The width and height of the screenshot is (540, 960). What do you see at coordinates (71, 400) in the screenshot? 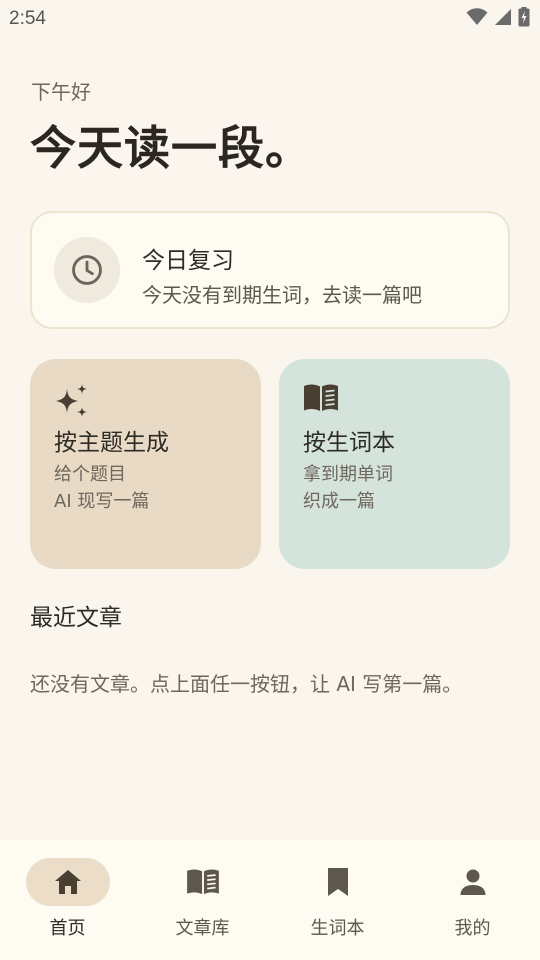
I see `sparkles-icon` at bounding box center [71, 400].